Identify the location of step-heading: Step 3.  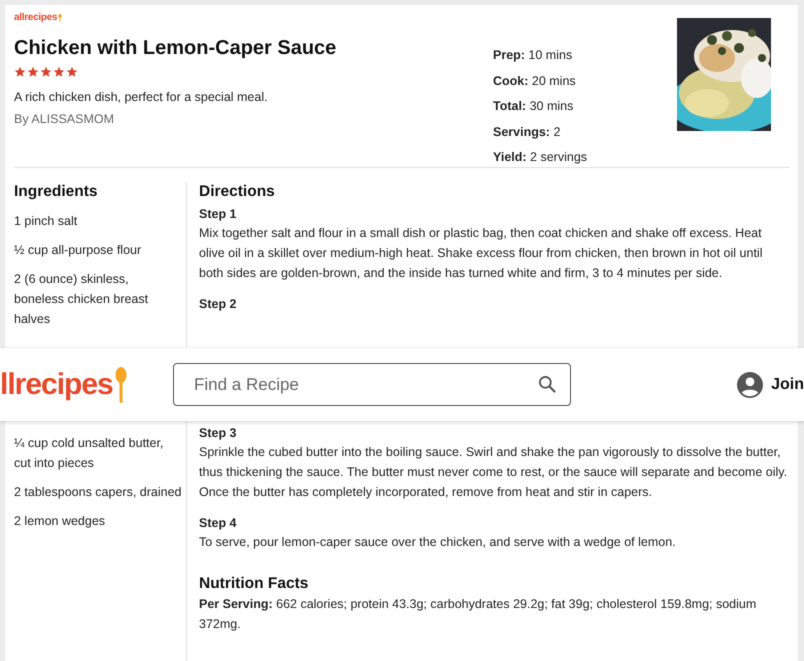
(218, 433).